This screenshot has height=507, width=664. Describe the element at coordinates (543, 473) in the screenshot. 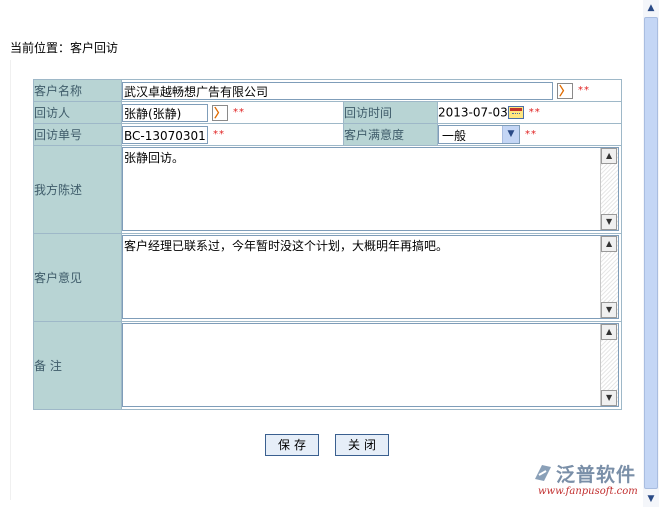

I see `logo-icon` at that location.